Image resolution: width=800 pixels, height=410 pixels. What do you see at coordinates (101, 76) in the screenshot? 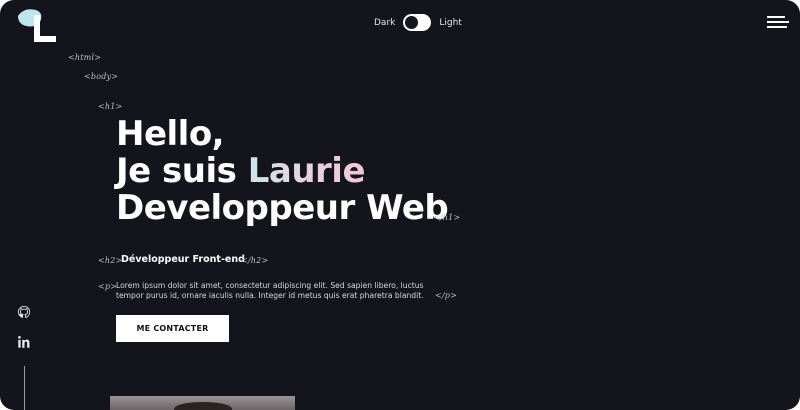
I see `body-open-tag: <body>` at bounding box center [101, 76].